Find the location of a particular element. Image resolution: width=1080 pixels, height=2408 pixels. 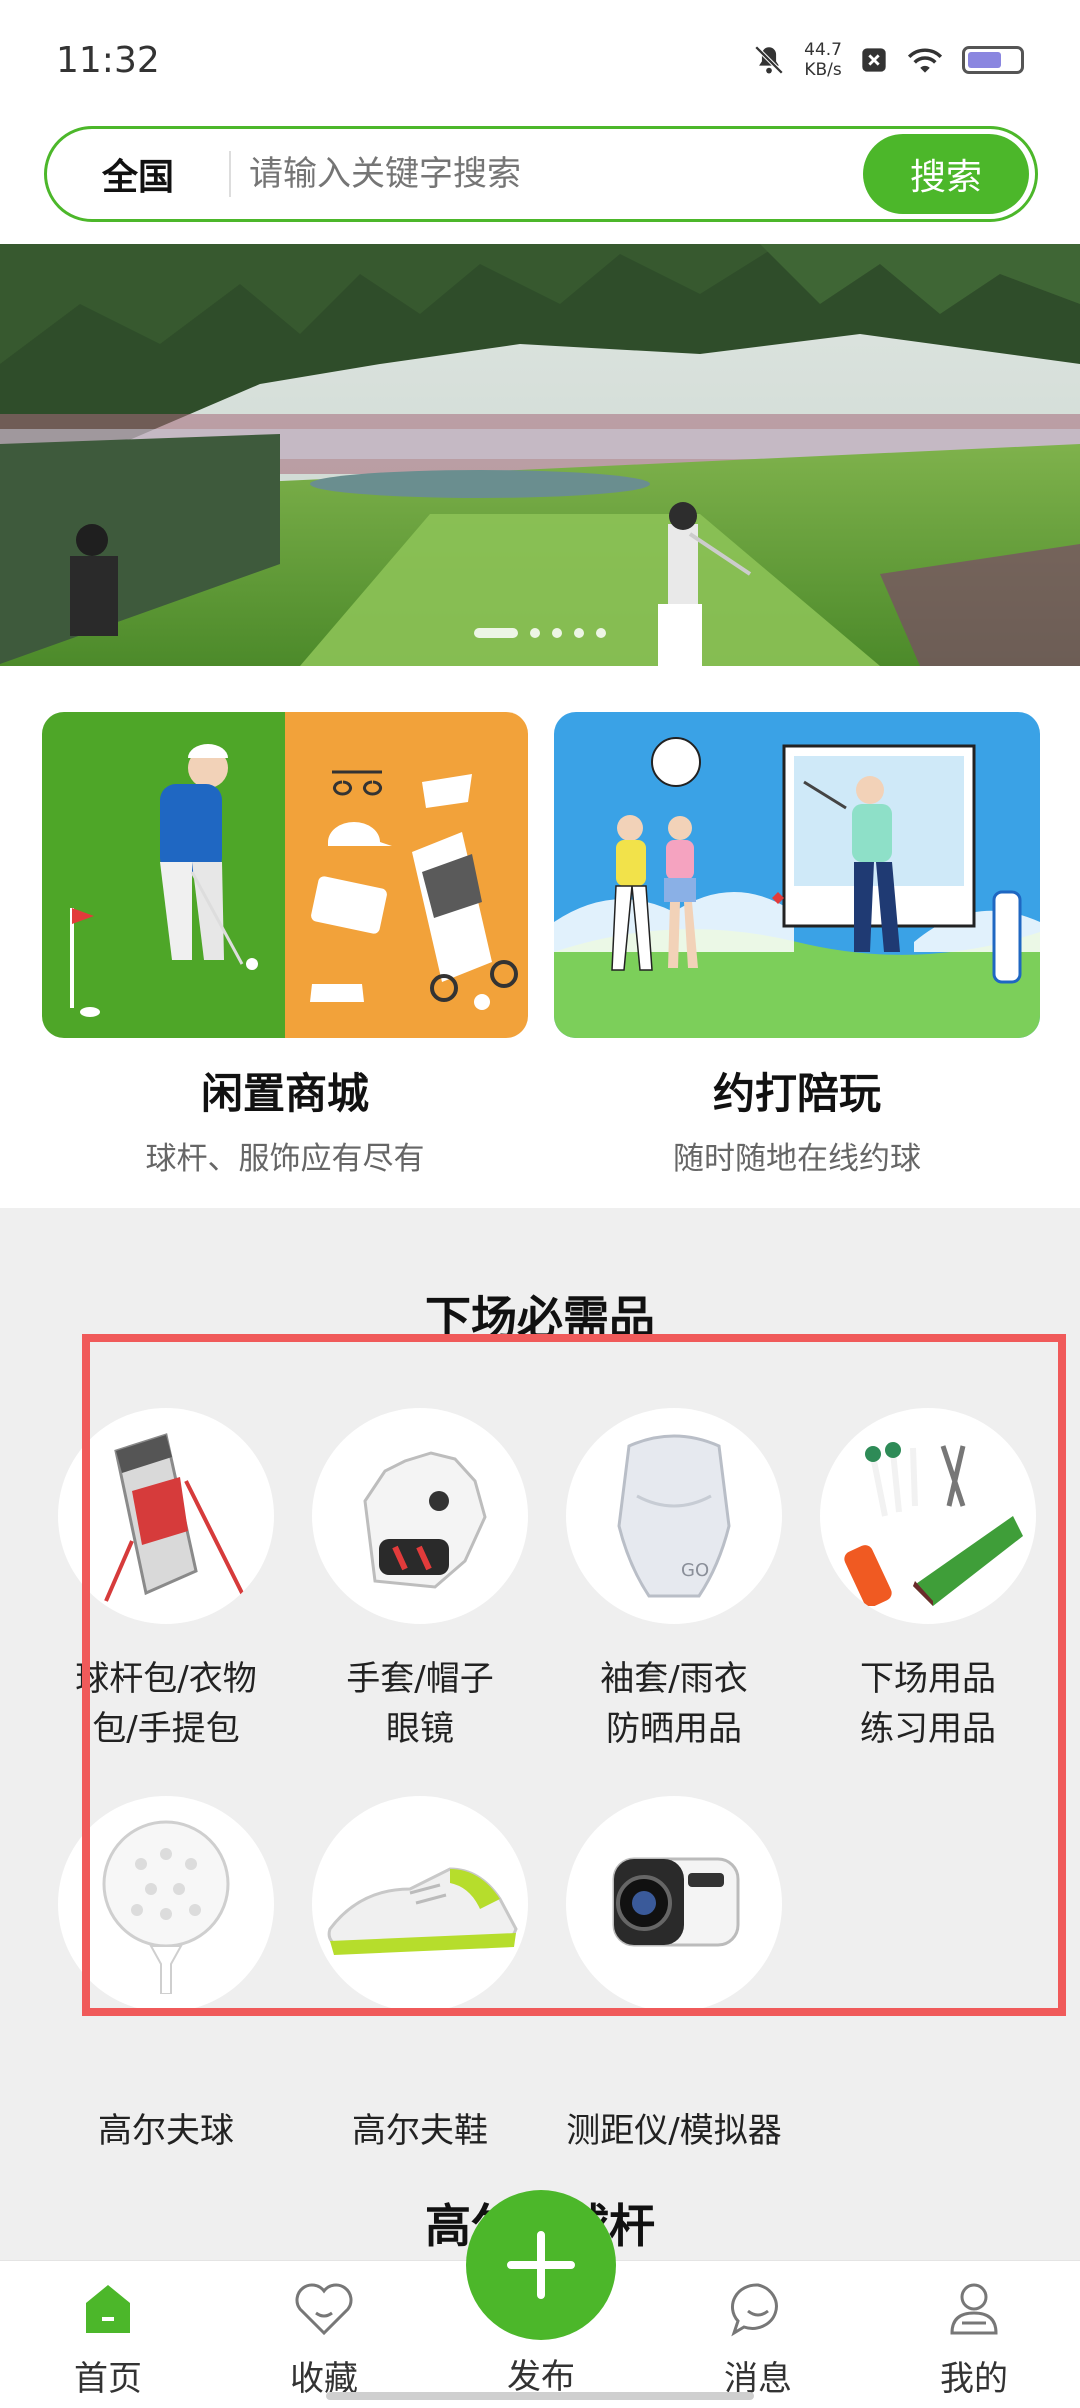

nav-messages: 消息 is located at coordinates (758, 2338).